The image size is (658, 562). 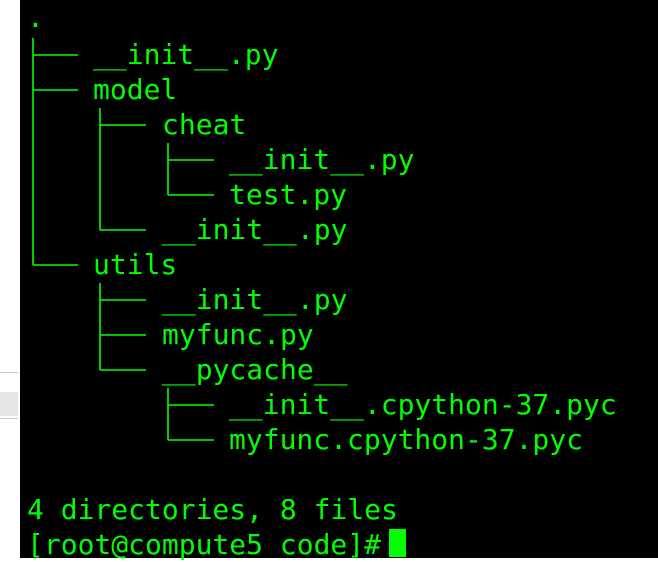 I want to click on tree-summary: 4 directories, 8 files, so click(x=212, y=509).